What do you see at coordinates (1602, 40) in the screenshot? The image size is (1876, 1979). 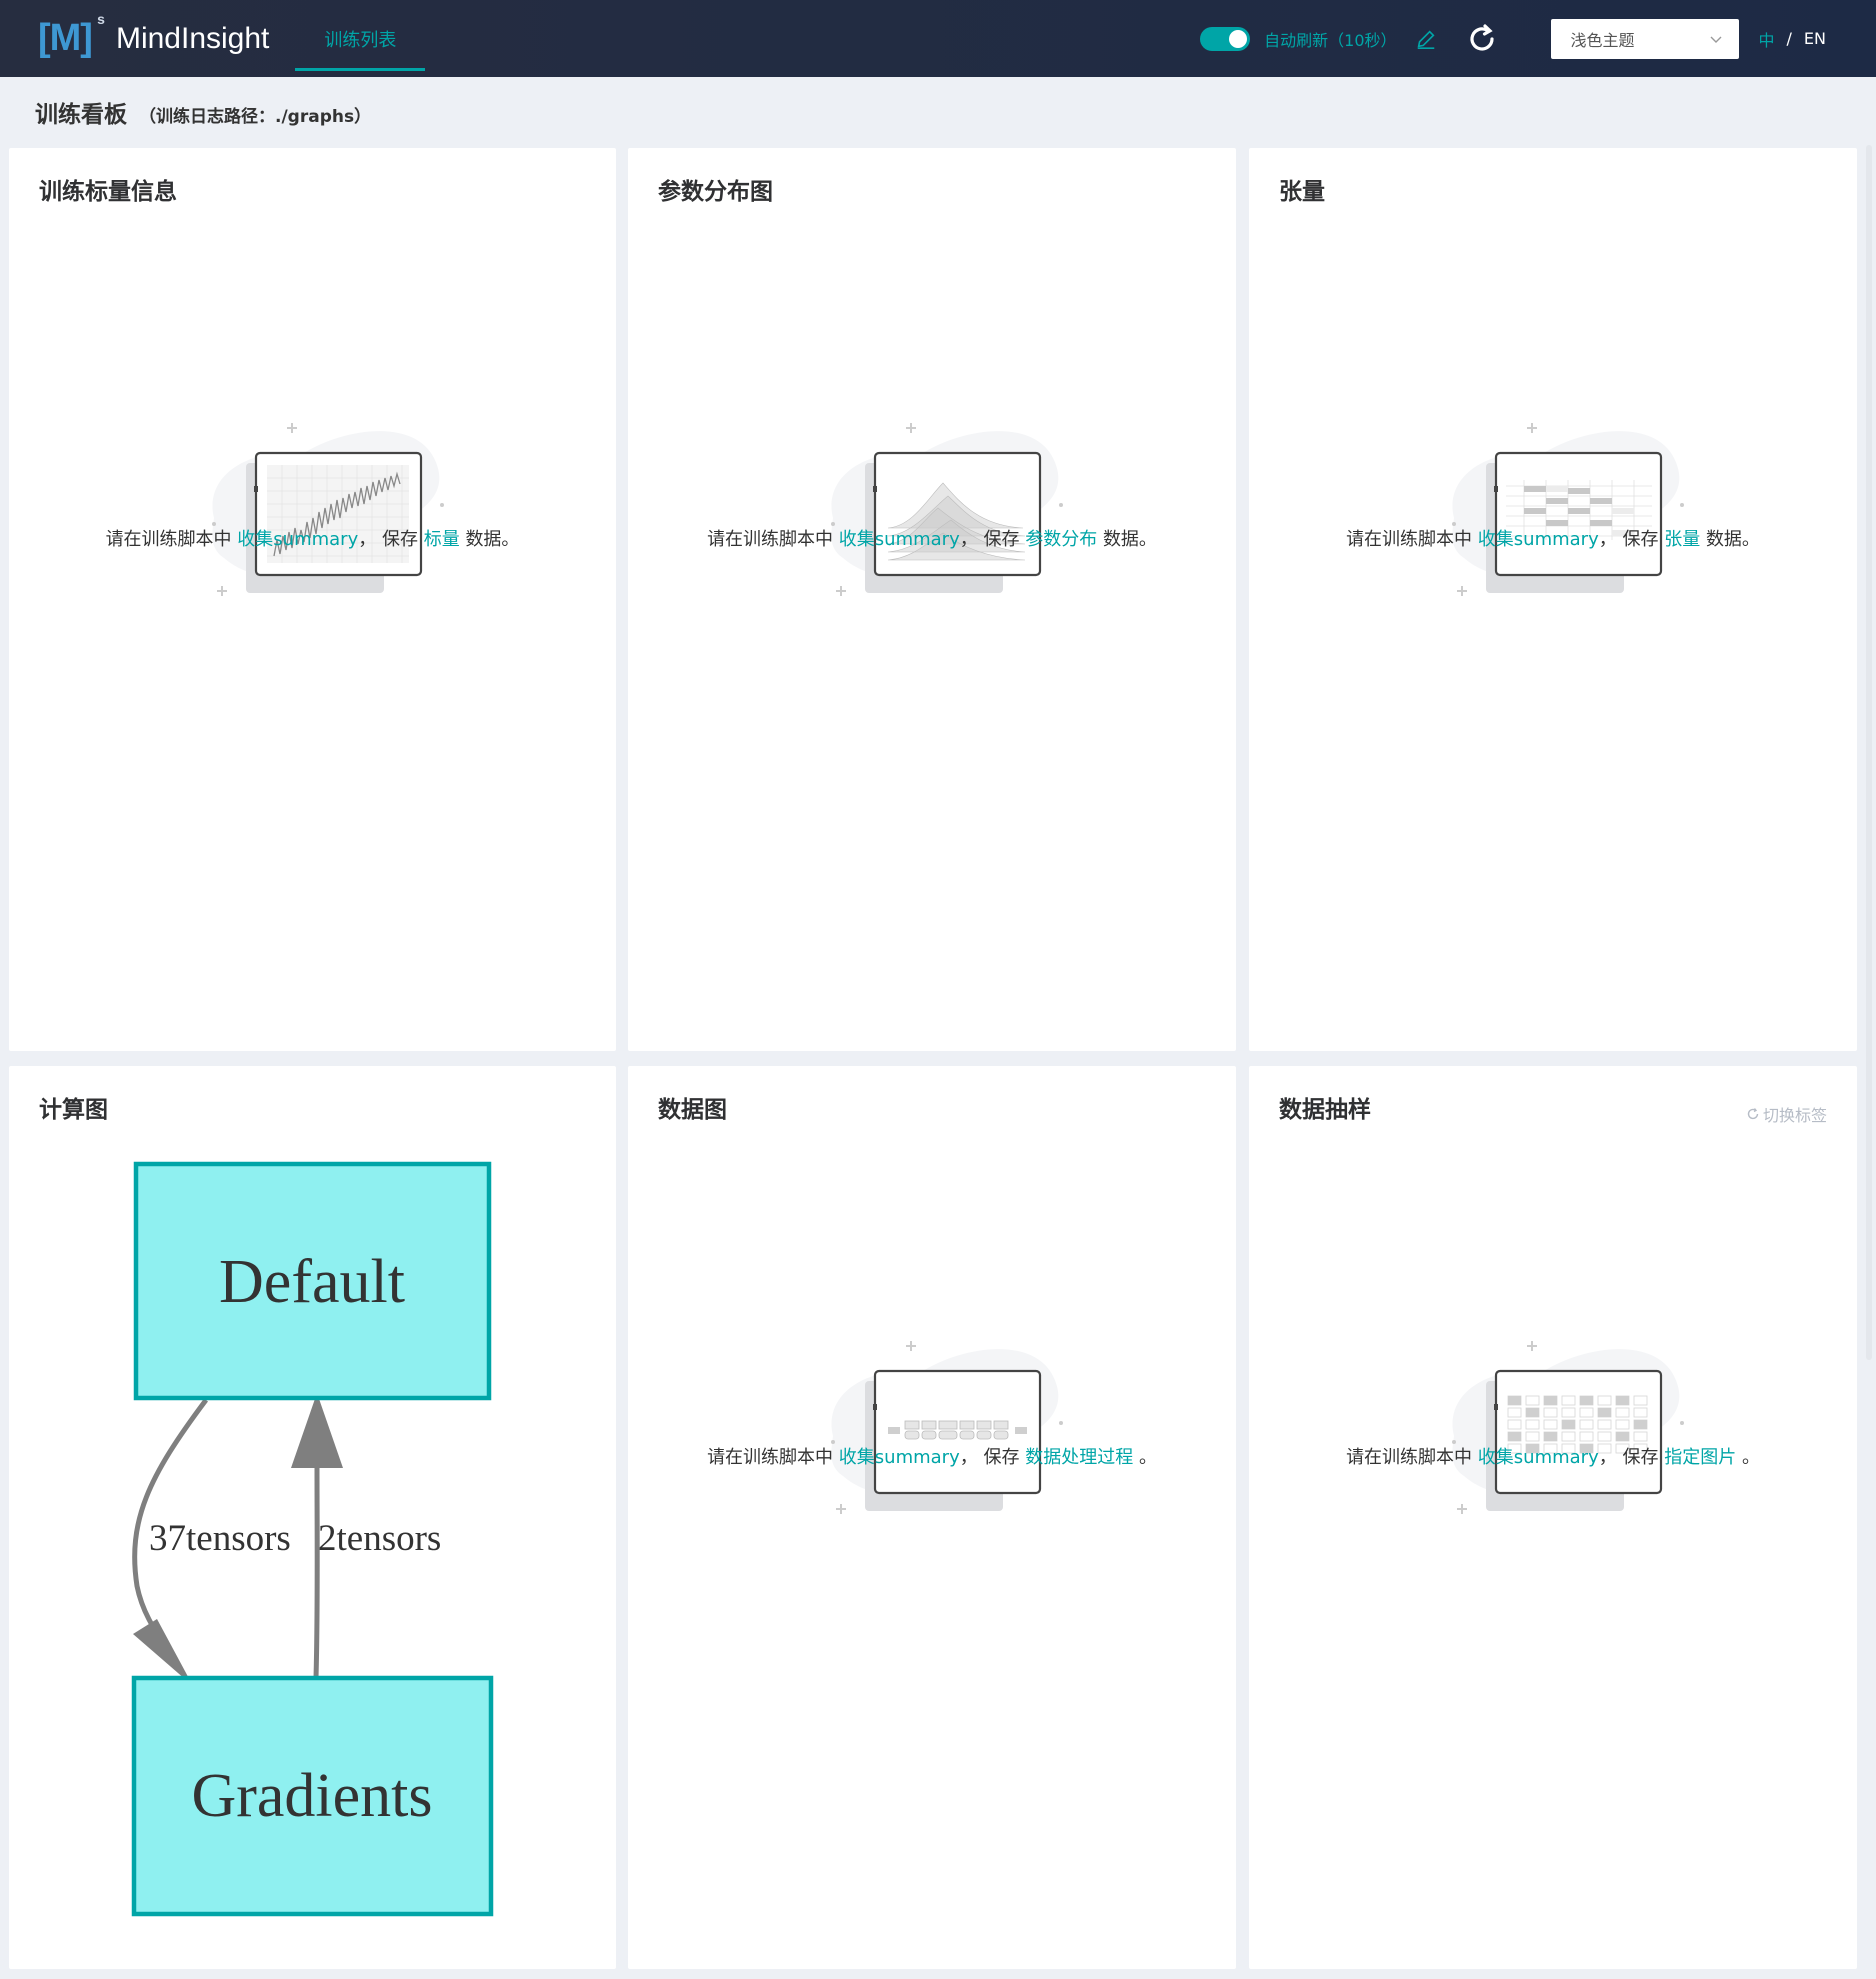 I see `theme-select-value: 浅色主题` at bounding box center [1602, 40].